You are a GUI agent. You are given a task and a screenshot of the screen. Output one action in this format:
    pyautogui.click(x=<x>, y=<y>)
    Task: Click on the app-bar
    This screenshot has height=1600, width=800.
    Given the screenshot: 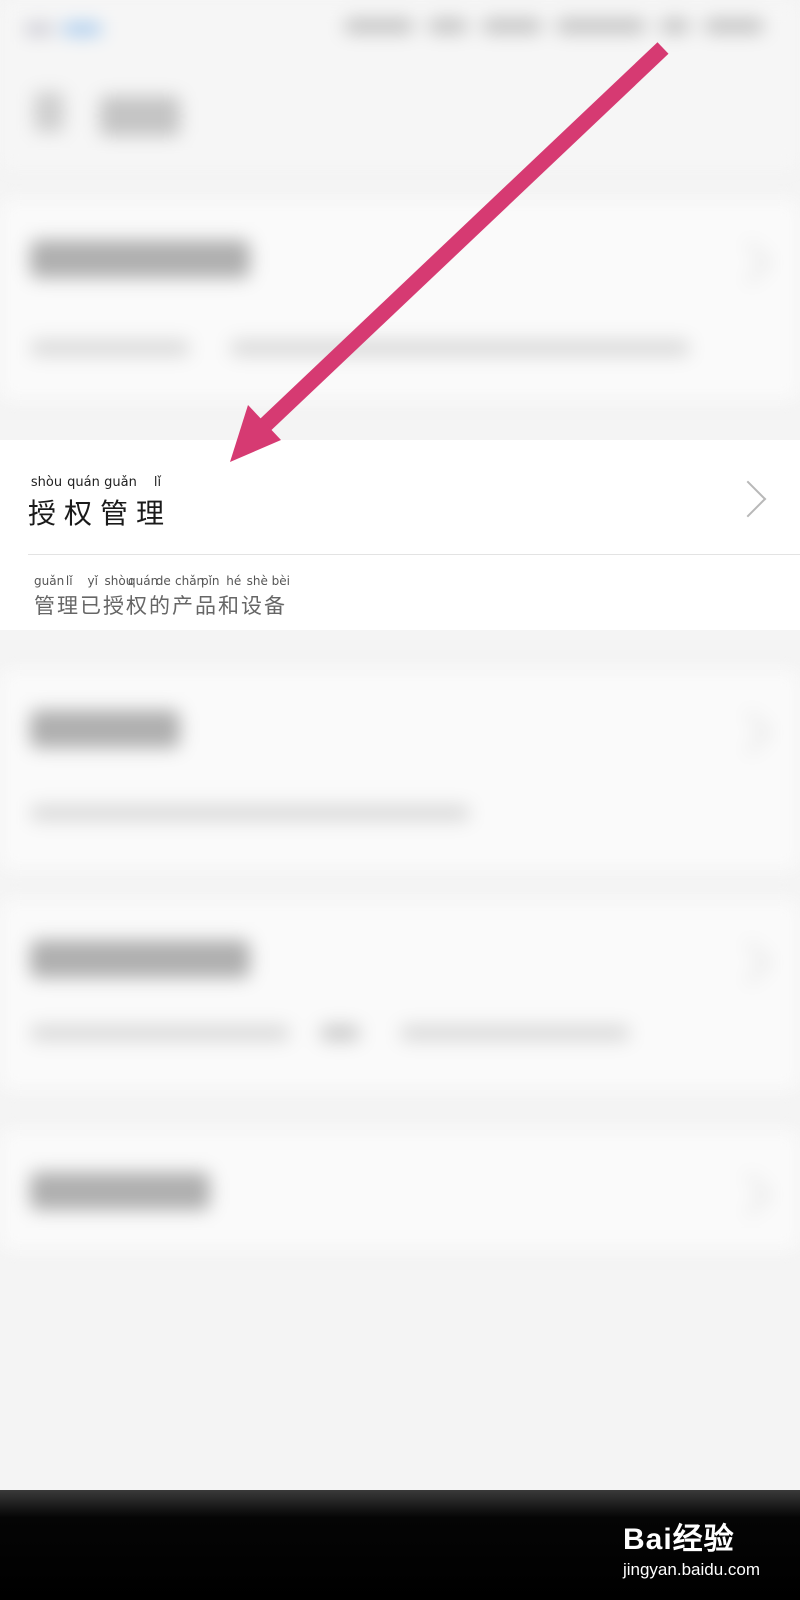 What is the action you would take?
    pyautogui.click(x=400, y=115)
    